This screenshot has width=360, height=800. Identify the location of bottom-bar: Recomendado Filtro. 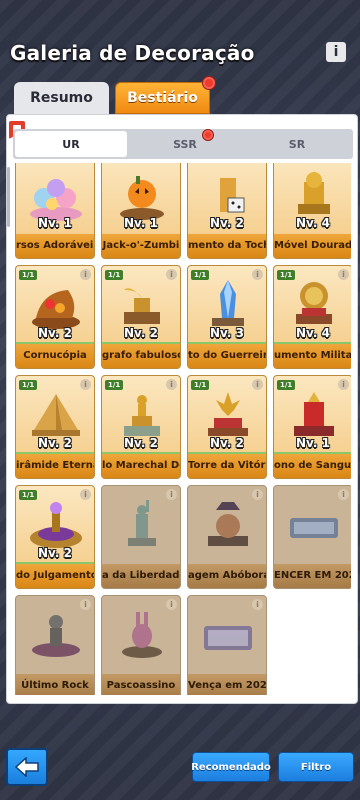
(180, 770).